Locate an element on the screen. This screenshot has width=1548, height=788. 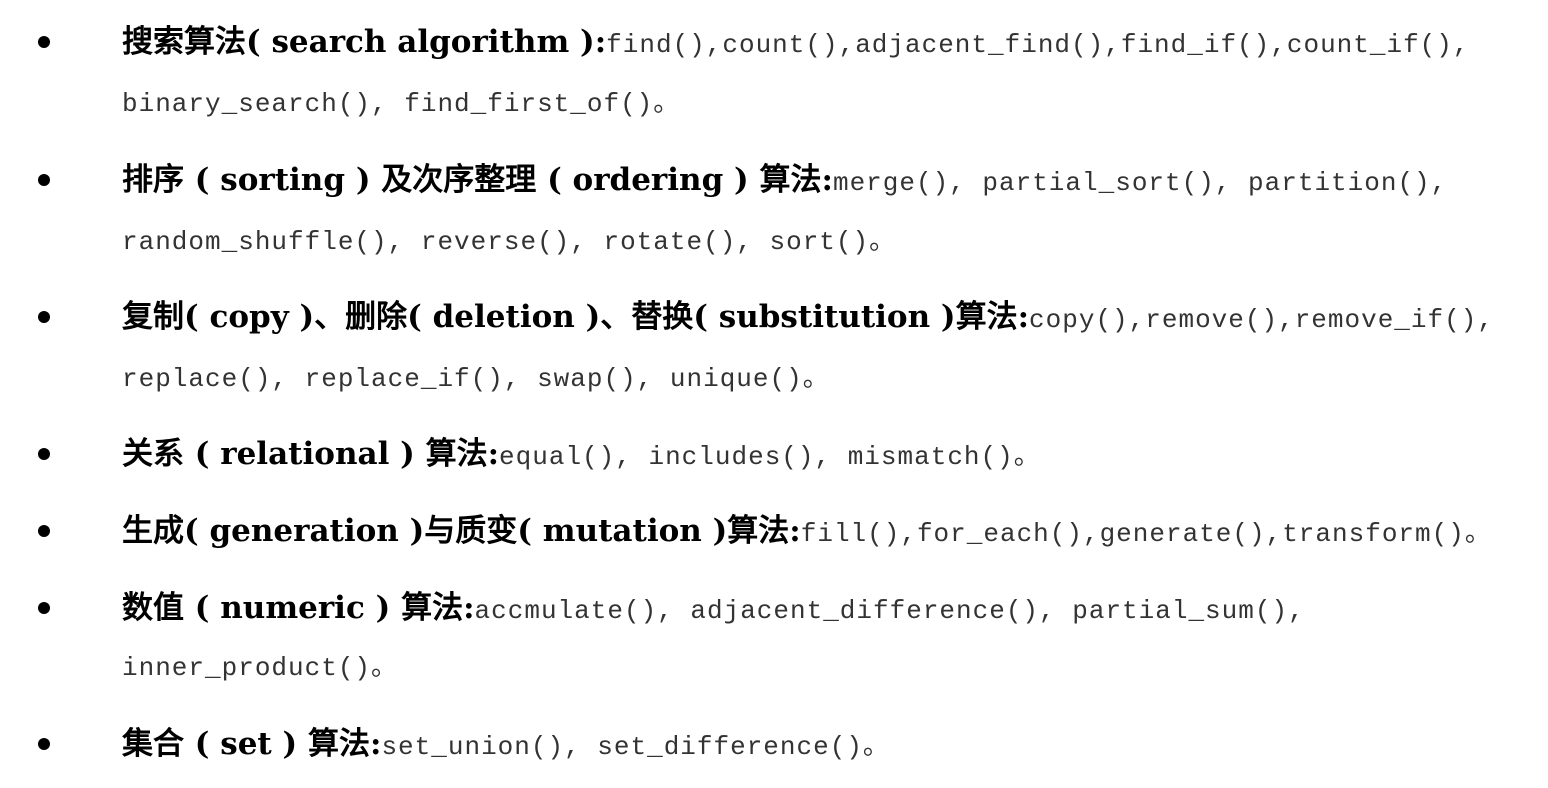
function-list: inner_product()。 is located at coordinates (260, 668).